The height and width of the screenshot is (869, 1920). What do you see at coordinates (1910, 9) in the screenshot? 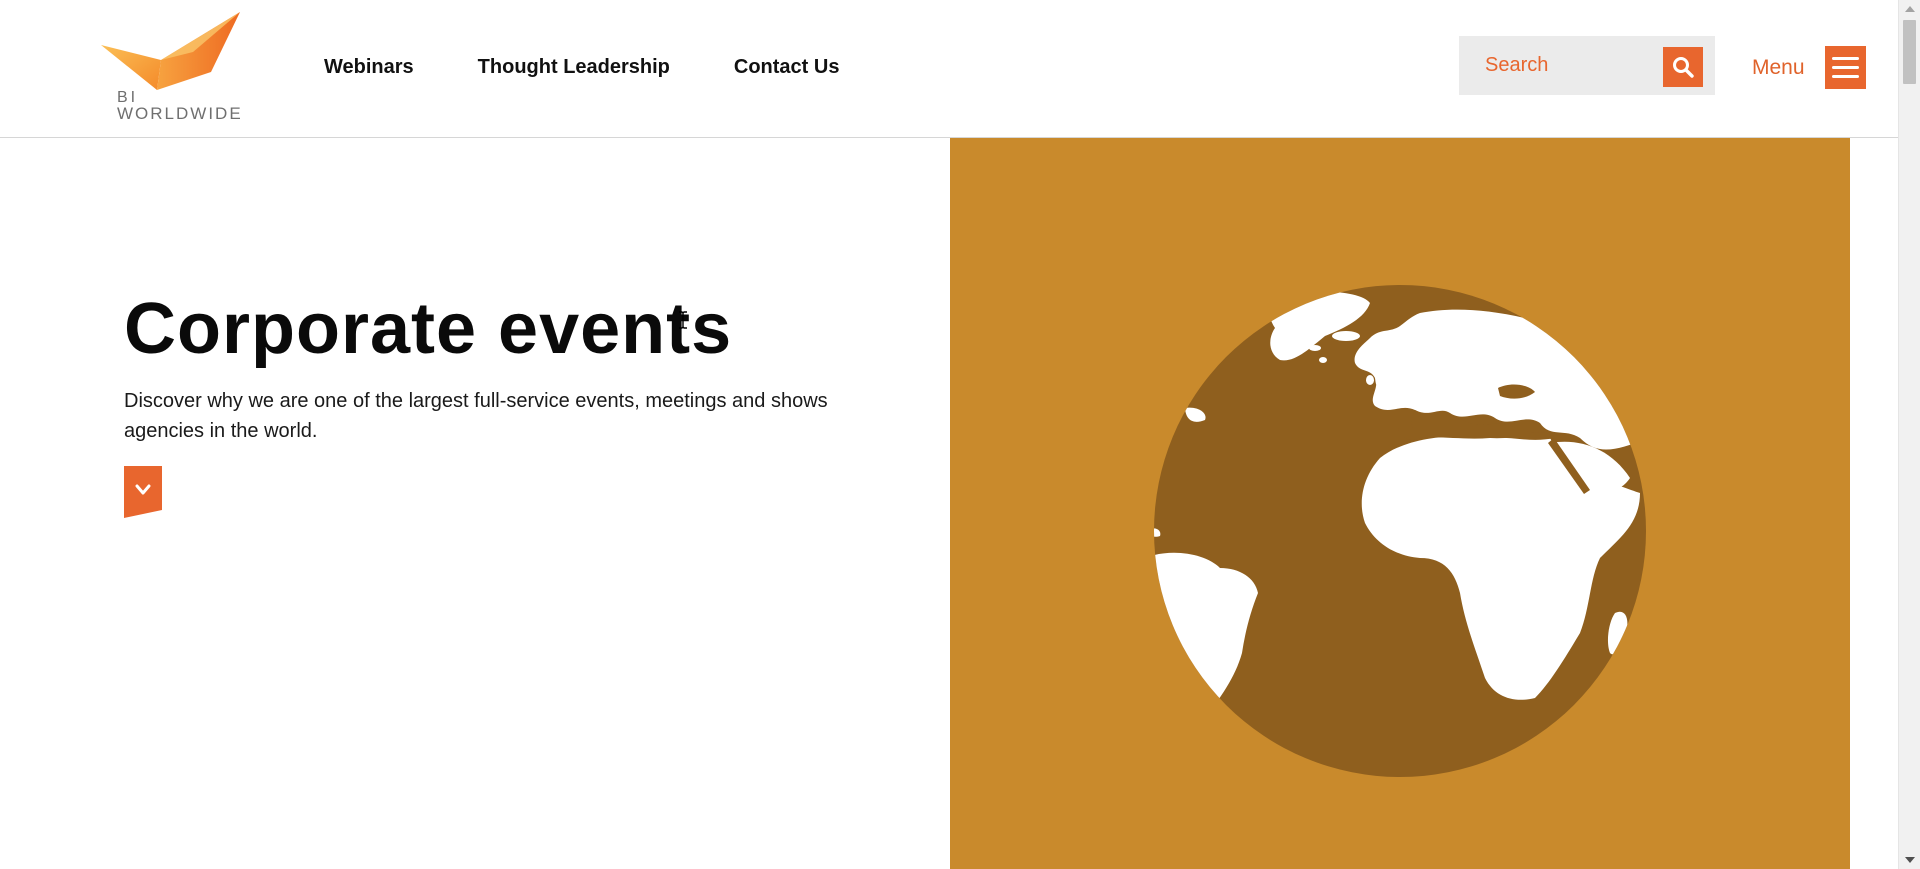
I see `scroll-up-arrow-icon` at bounding box center [1910, 9].